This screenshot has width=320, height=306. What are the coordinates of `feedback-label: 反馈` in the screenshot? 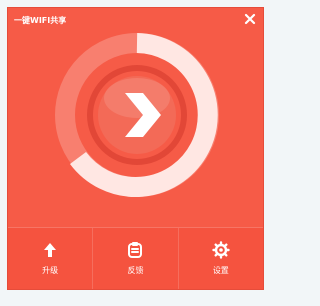 It's located at (135, 270).